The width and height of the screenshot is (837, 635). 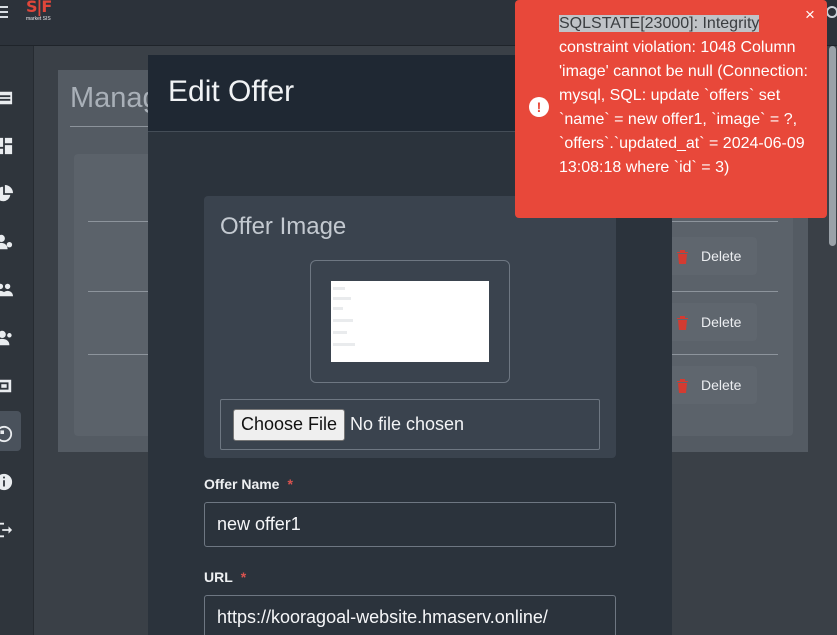 I want to click on offer-name-label-text: Offer Name, so click(x=242, y=484).